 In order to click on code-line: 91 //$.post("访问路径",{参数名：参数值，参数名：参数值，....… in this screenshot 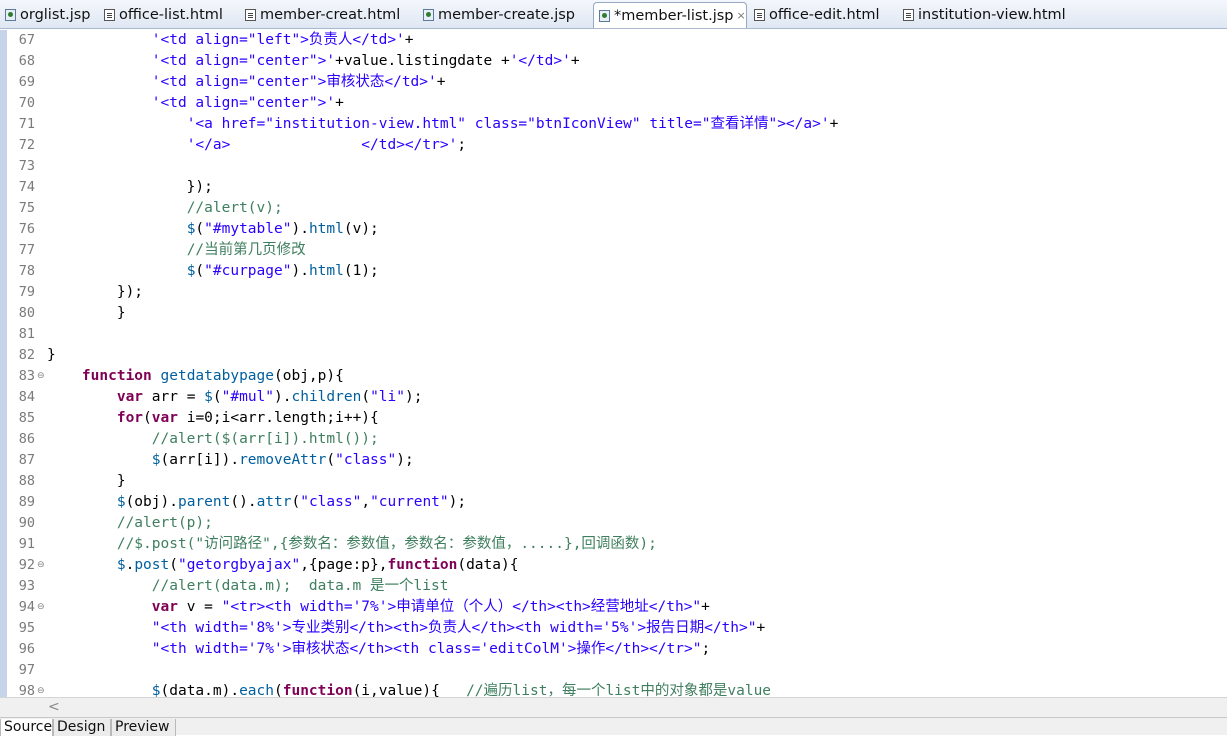, I will do `click(617, 544)`.